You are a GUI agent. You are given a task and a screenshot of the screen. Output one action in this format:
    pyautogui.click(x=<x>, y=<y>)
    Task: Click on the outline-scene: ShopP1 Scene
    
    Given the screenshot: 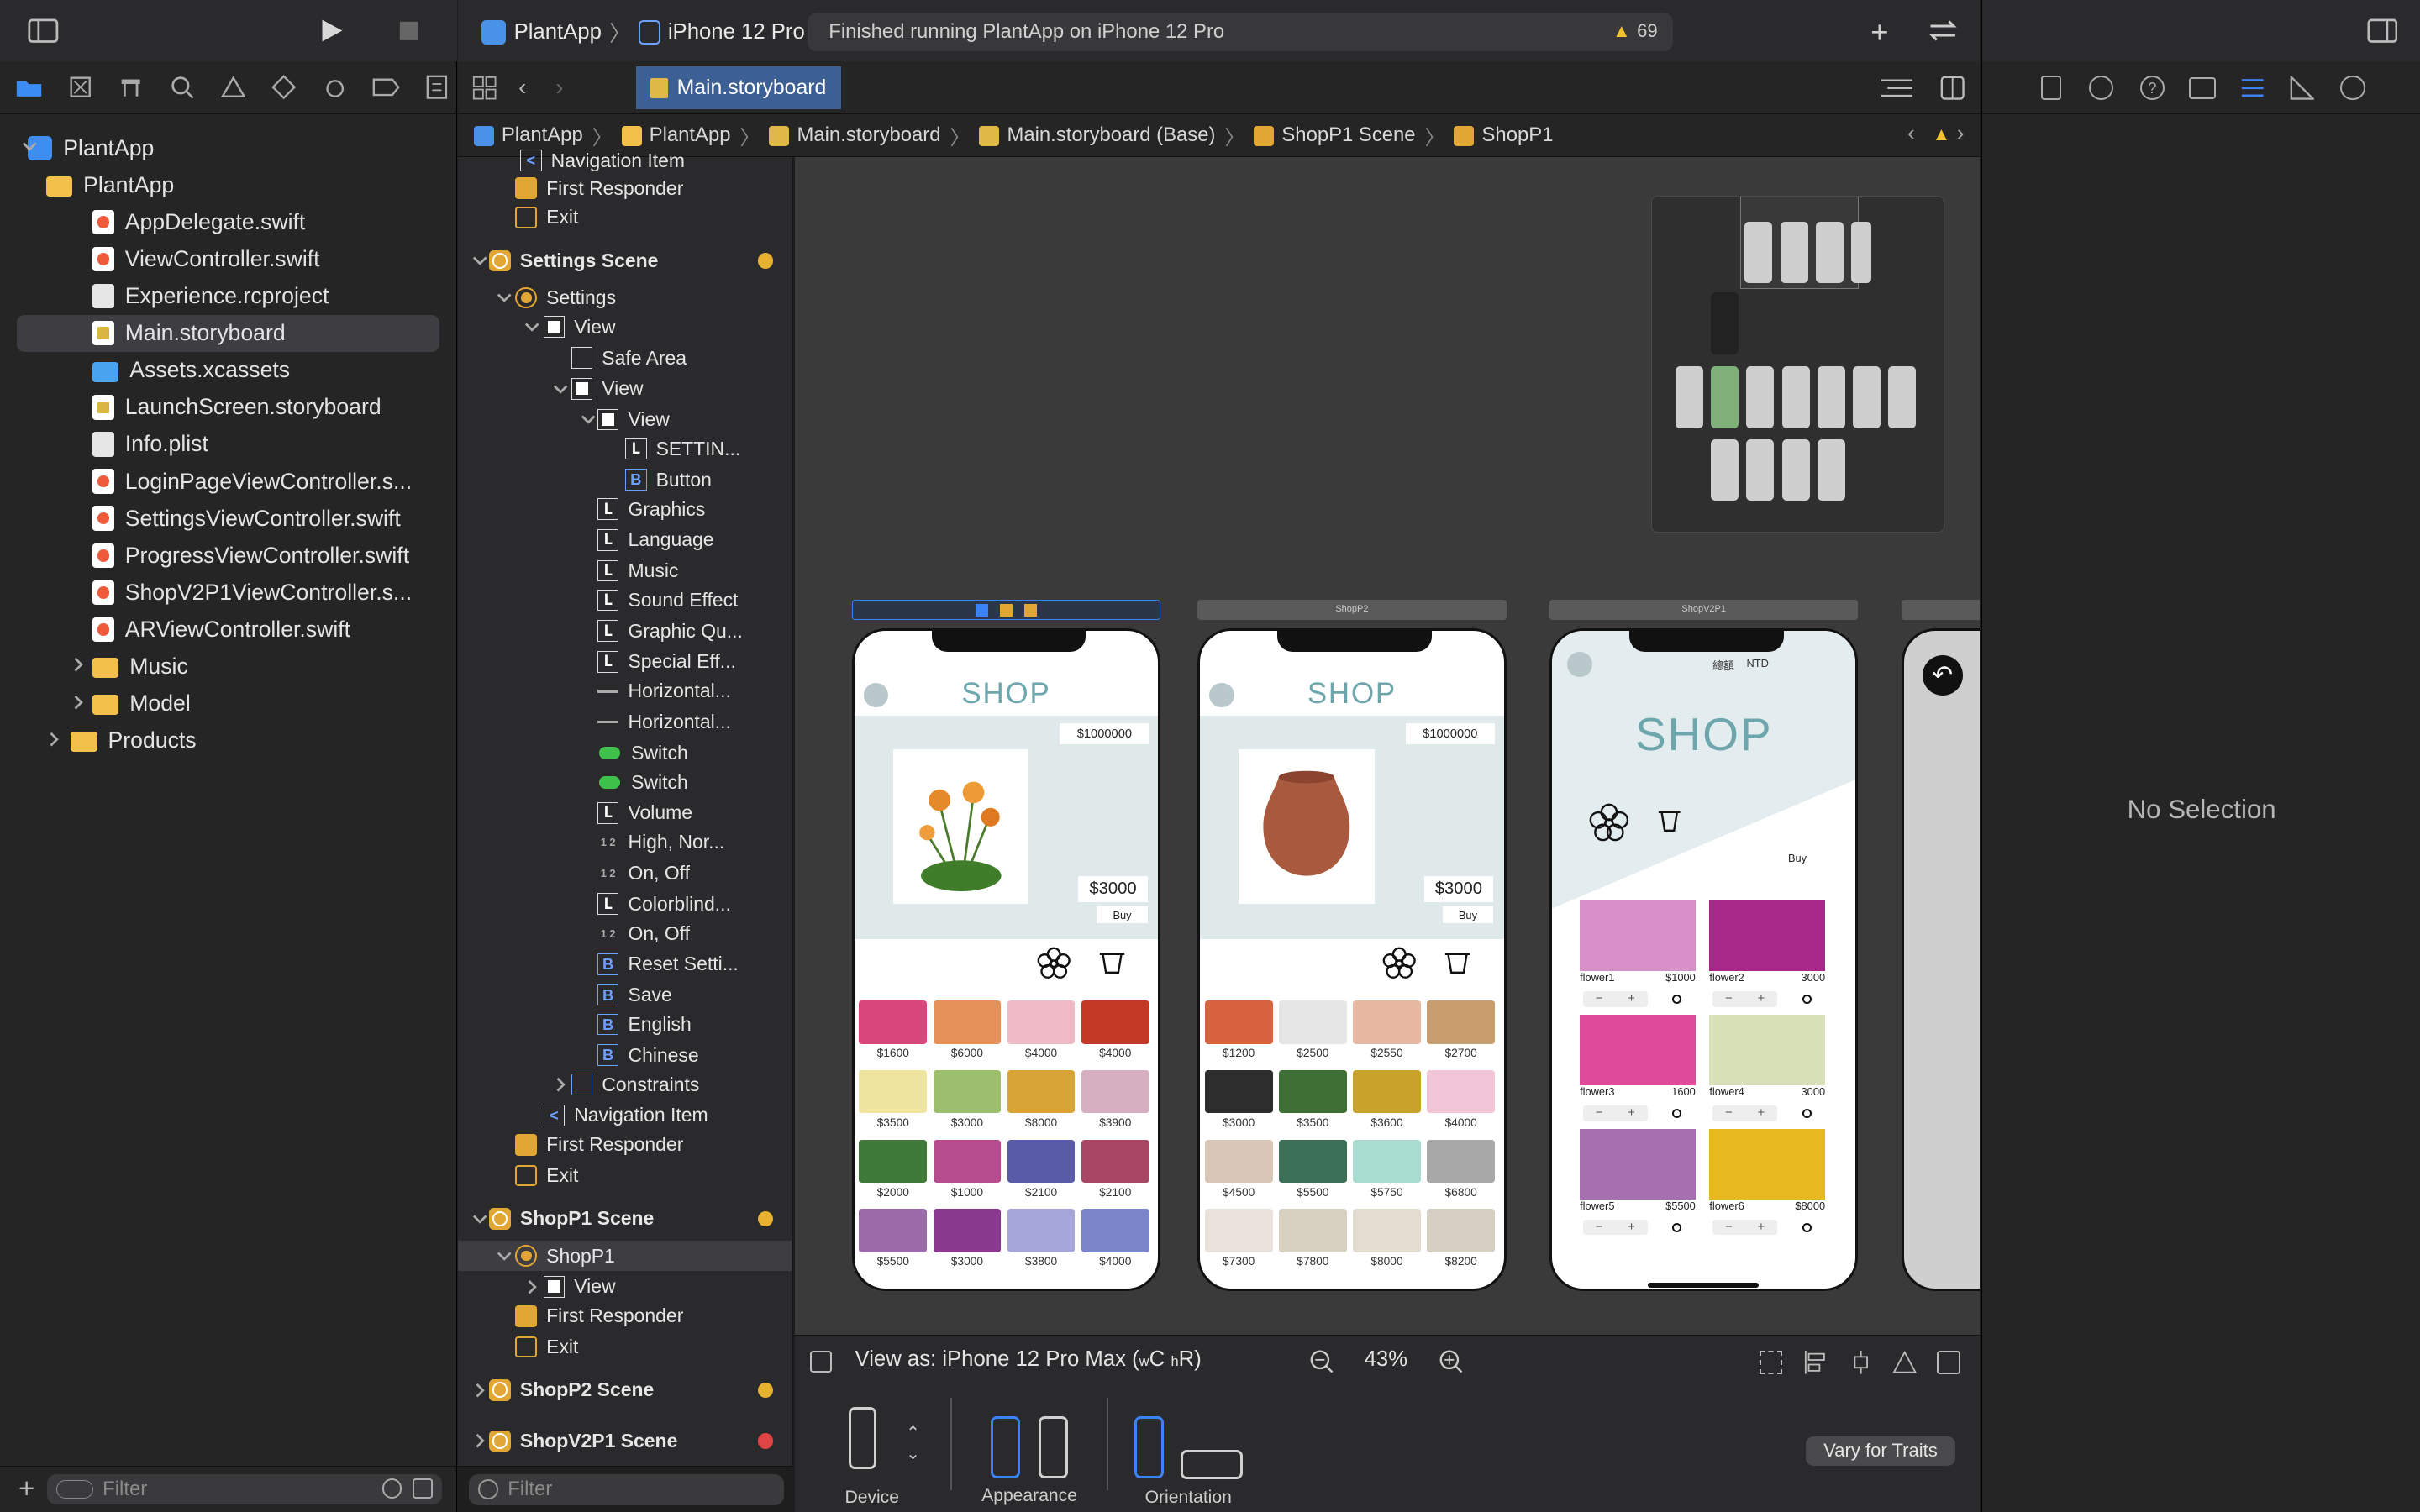 What is the action you would take?
    pyautogui.click(x=625, y=1219)
    